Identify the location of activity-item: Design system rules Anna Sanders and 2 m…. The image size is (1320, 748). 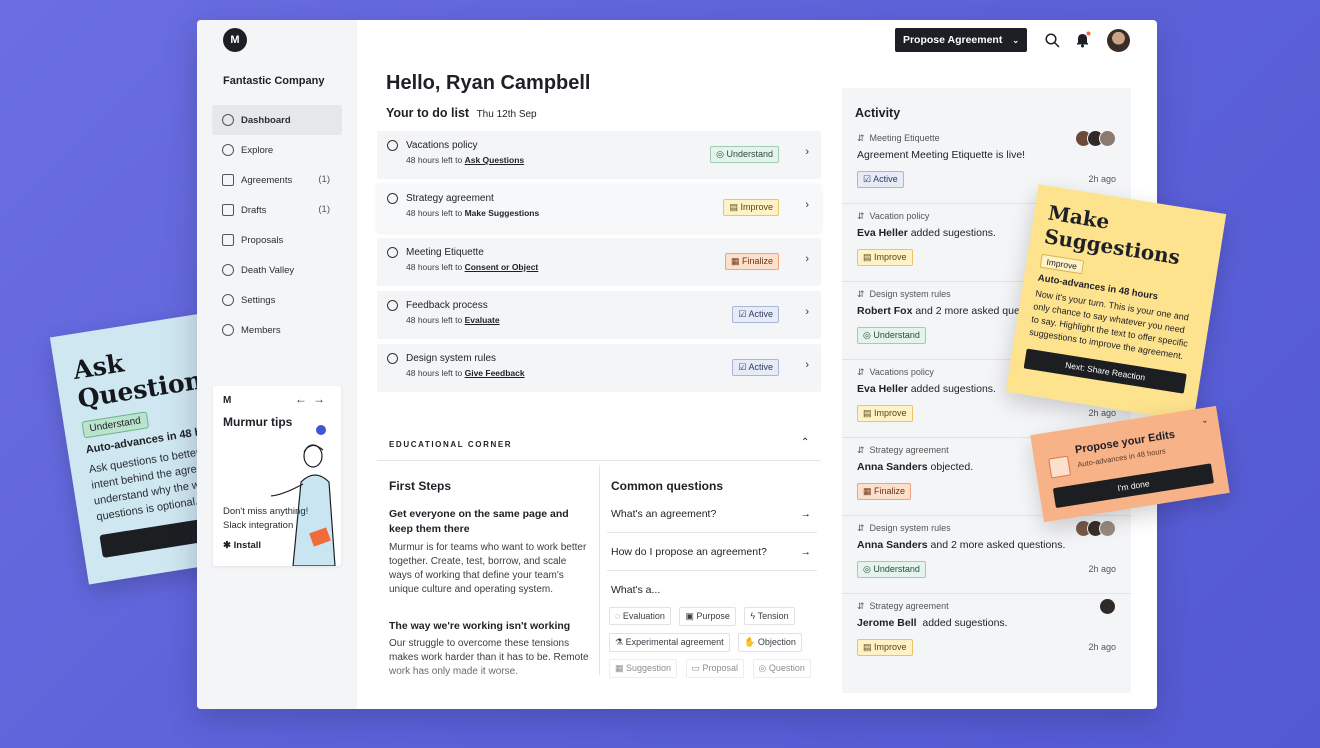
(986, 555).